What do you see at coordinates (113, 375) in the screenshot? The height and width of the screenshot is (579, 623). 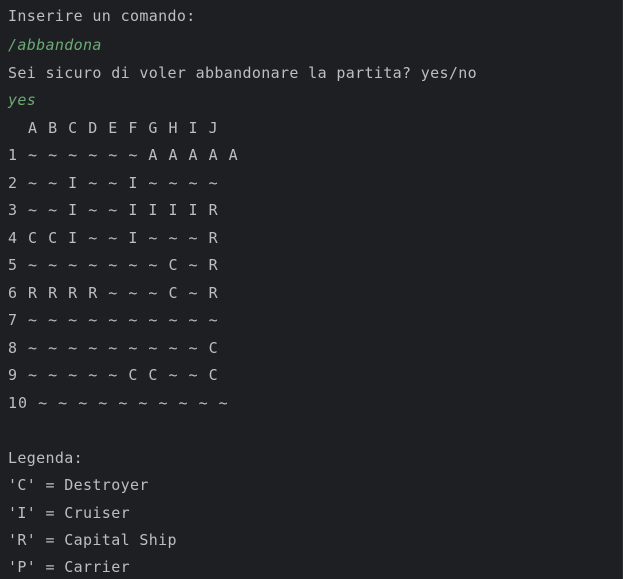 I see `grid-row: 9 ~ ~ ~ ~ ~ C C ~ ~ C` at bounding box center [113, 375].